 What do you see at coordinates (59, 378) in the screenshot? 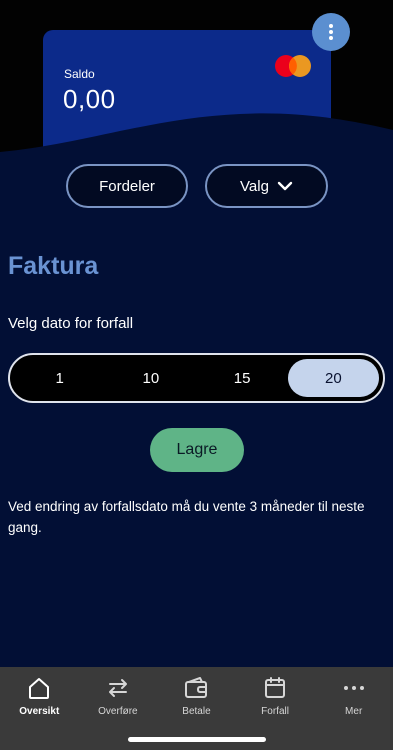
I see `due-date-option-1: 1` at bounding box center [59, 378].